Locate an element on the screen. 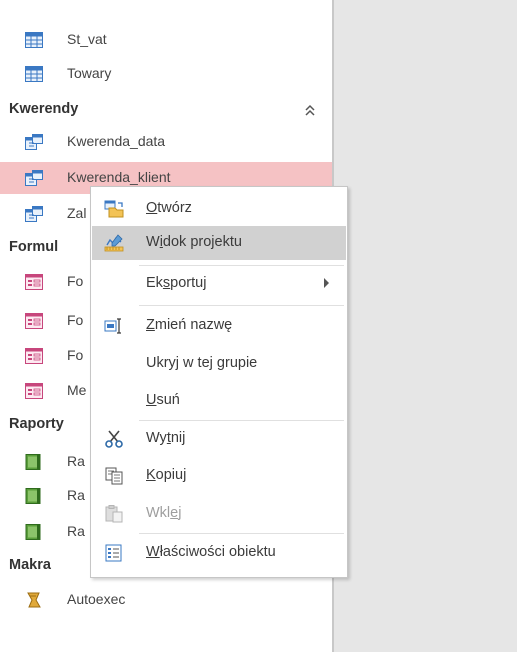  nav-item-label: Towary is located at coordinates (89, 73).